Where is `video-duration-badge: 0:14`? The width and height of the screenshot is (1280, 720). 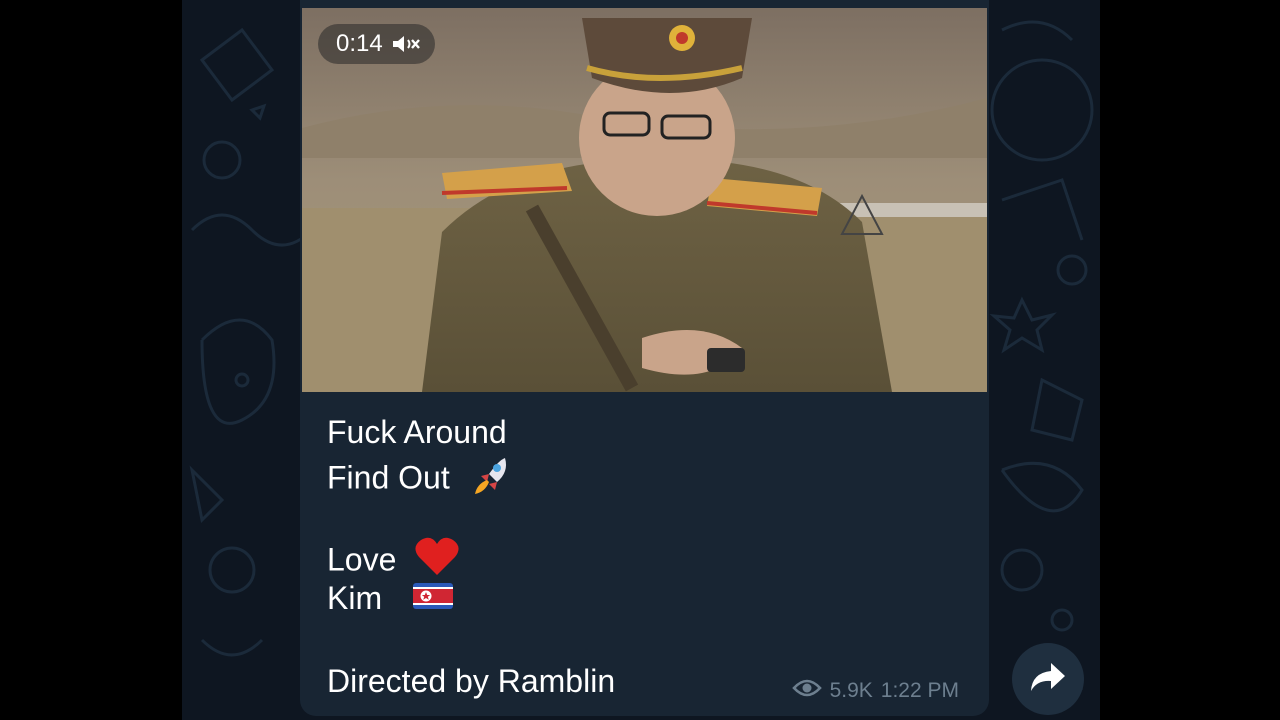
video-duration-badge: 0:14 is located at coordinates (376, 44).